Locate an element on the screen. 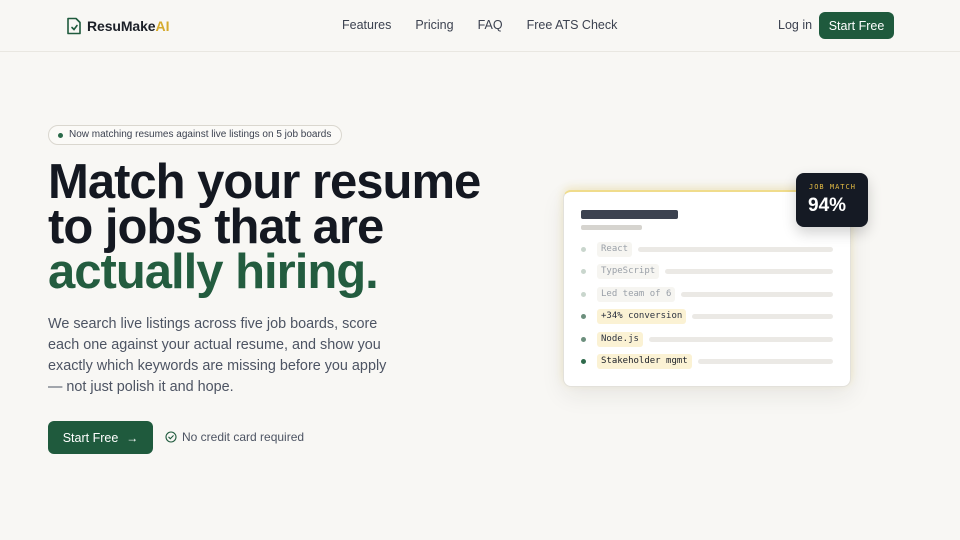  status-dot-icon is located at coordinates (60, 135).